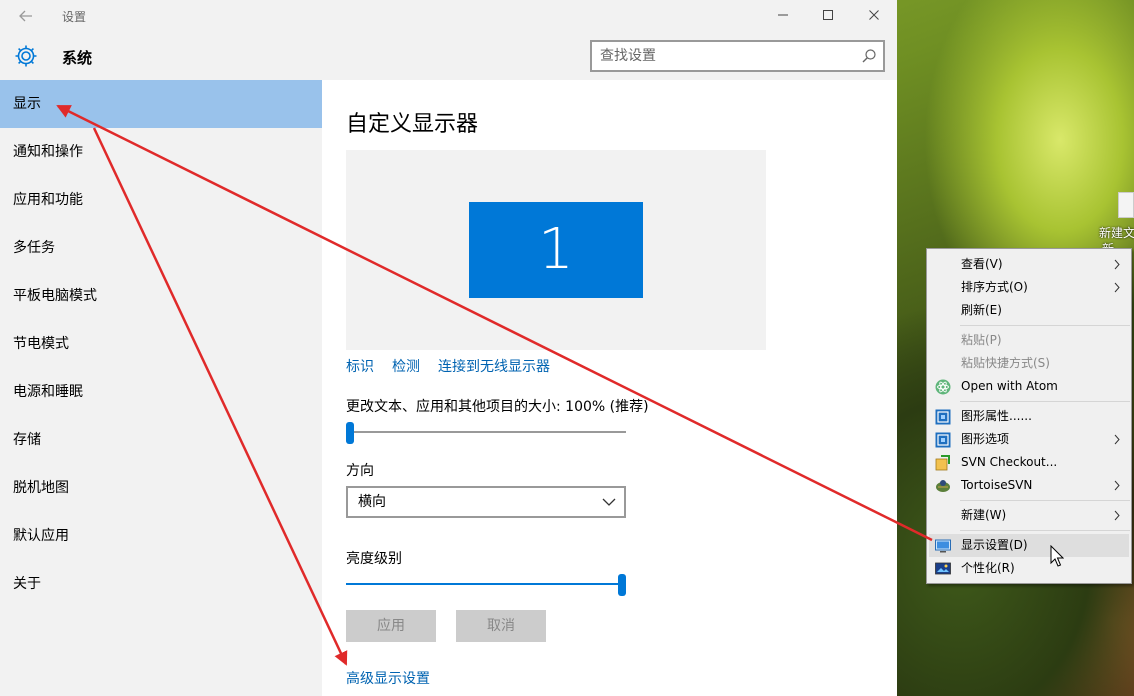  I want to click on desktop-file-label: 新建文, so click(1116, 233).